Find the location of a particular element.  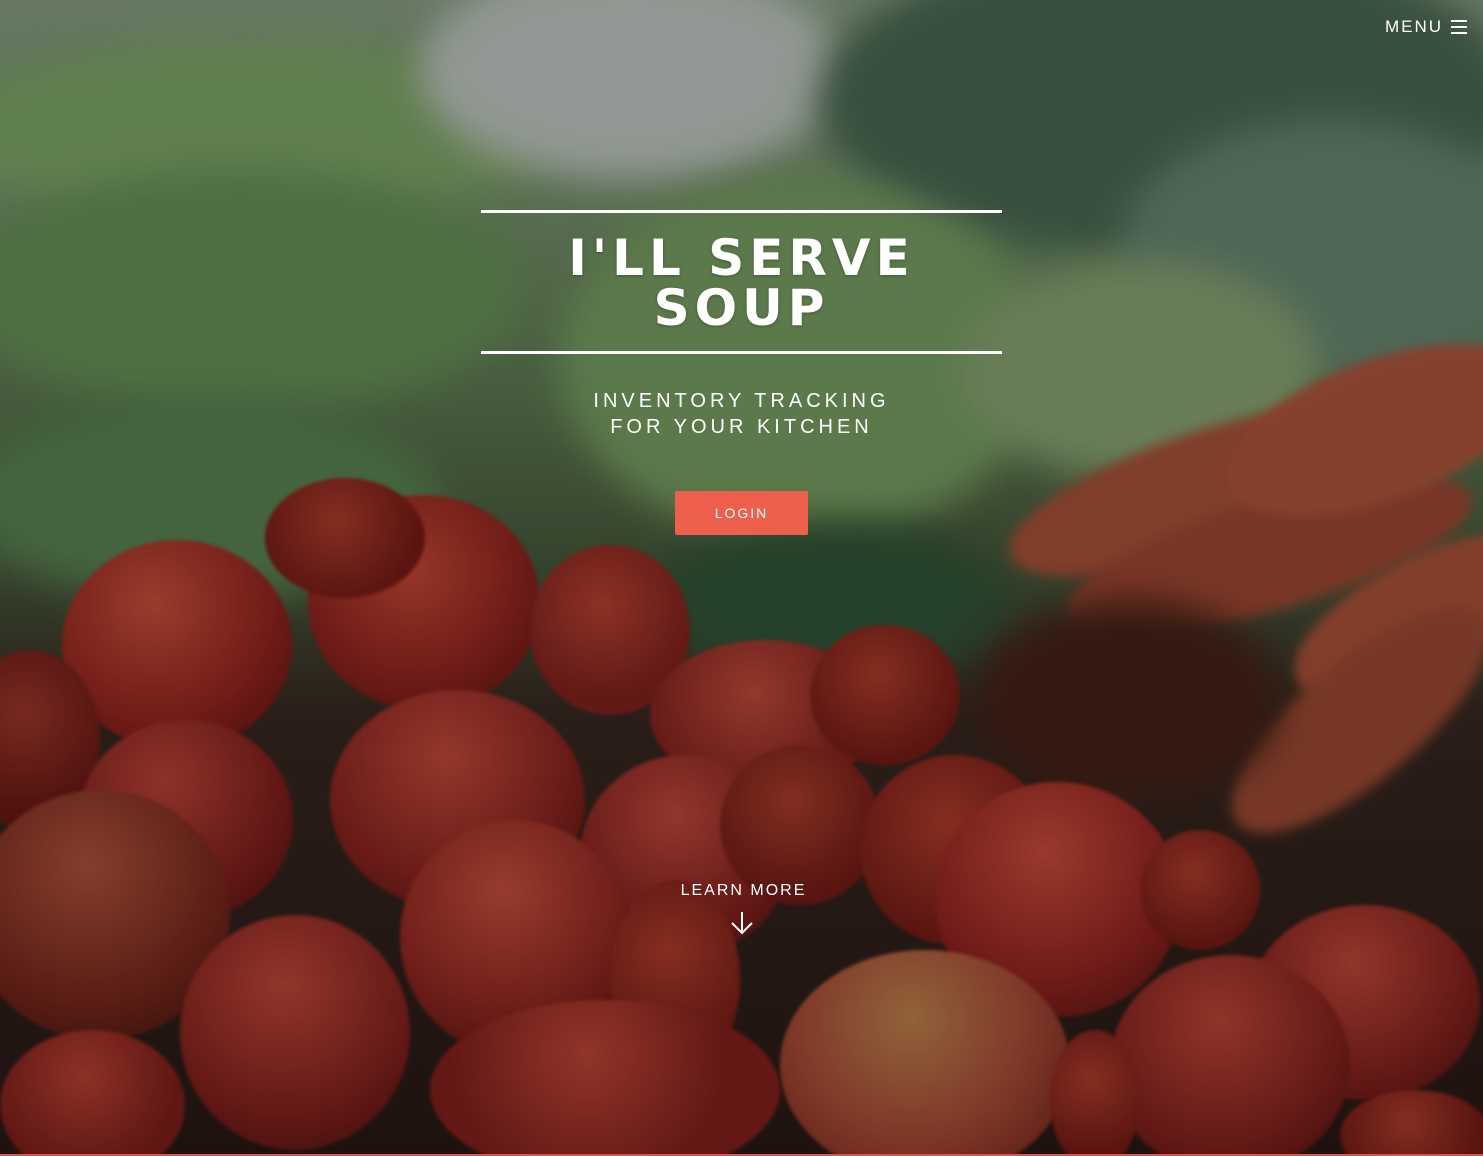

tagline-line-1: INVENTORY TRACKING is located at coordinates (741, 401).